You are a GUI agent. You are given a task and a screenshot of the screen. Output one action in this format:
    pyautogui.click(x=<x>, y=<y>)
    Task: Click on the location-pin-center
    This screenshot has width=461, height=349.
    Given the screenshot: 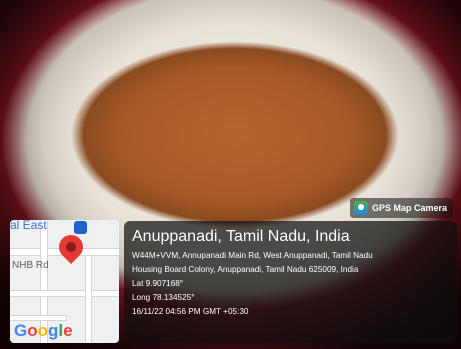 What is the action you would take?
    pyautogui.click(x=71, y=247)
    